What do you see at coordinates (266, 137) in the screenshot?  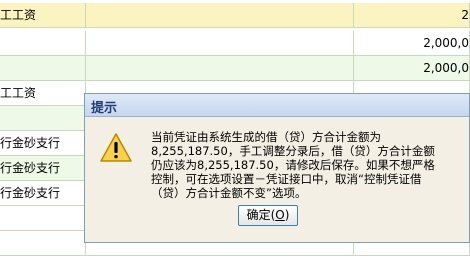 I see `message-line: 当前凭证由系统生成的借（贷）方合计金额为` at bounding box center [266, 137].